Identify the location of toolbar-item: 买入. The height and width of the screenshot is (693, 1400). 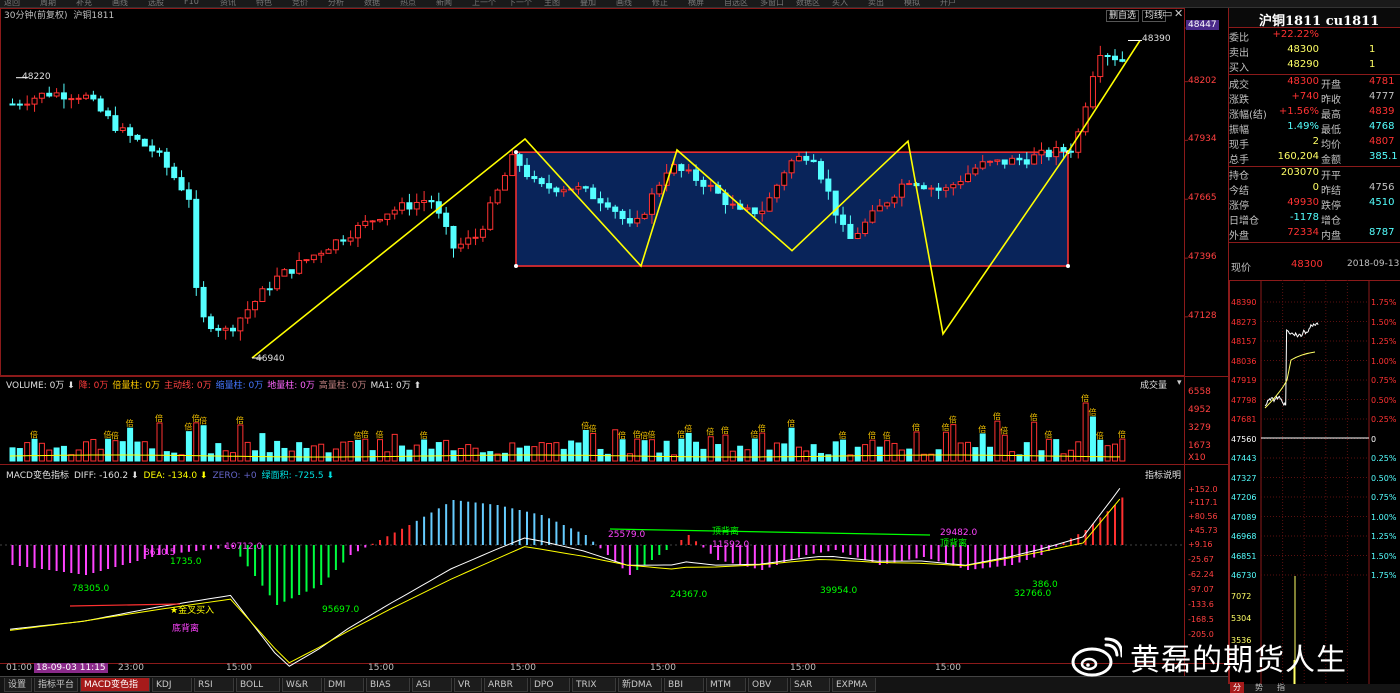
(840, 3).